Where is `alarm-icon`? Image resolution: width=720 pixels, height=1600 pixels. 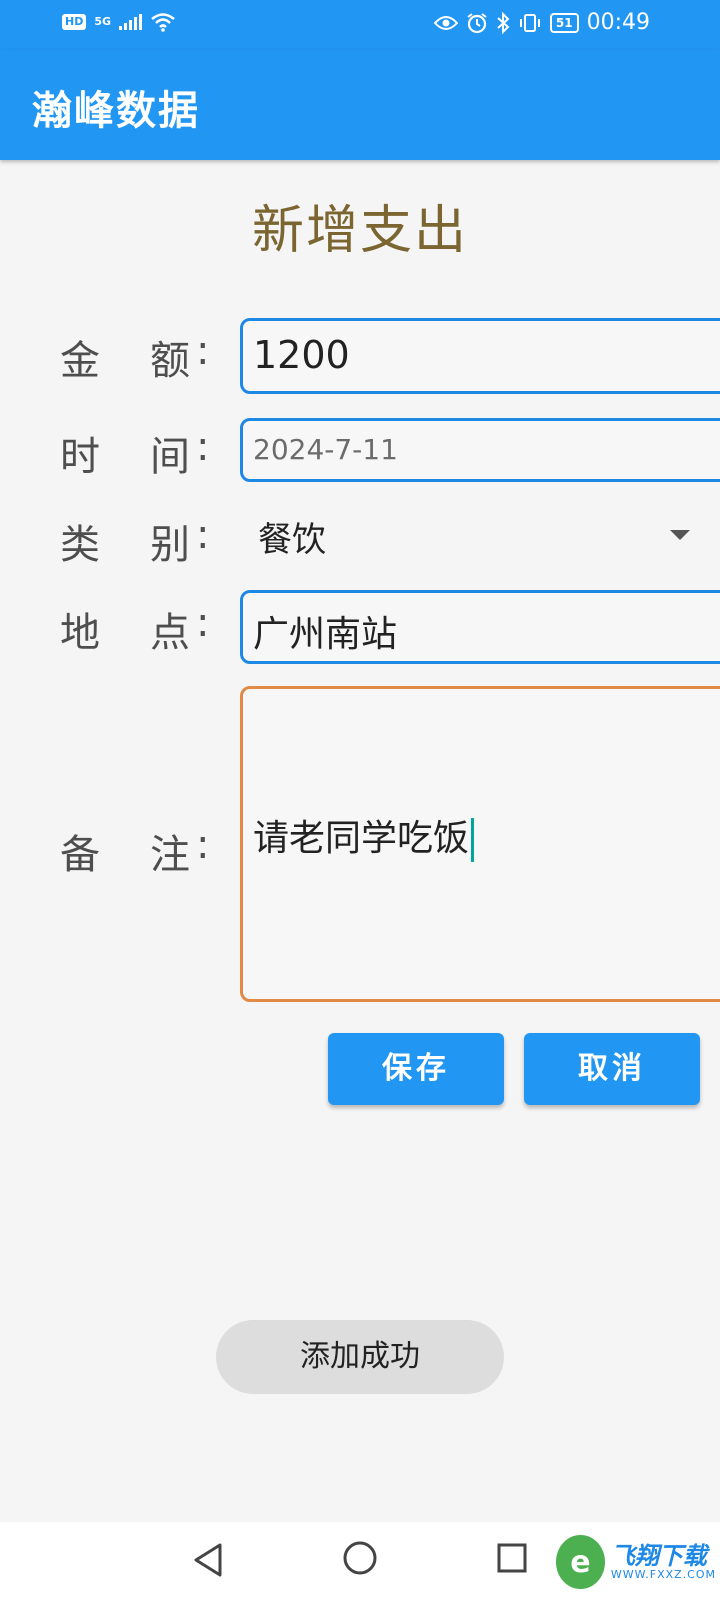
alarm-icon is located at coordinates (477, 22).